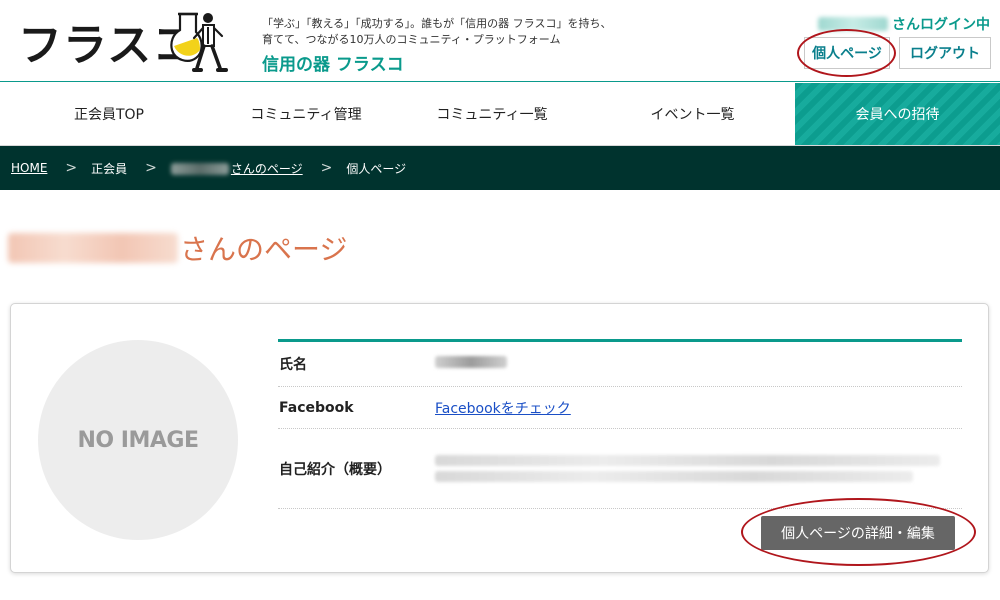  What do you see at coordinates (945, 53) in the screenshot?
I see `logout-button: ログアウト` at bounding box center [945, 53].